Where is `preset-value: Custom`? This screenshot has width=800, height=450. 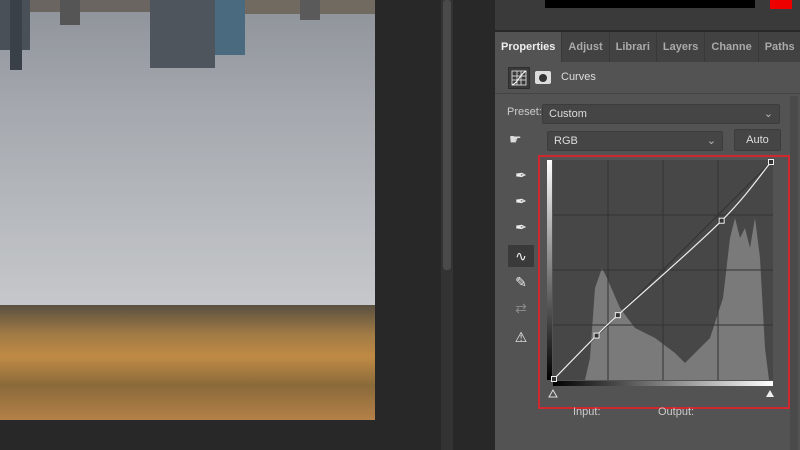 preset-value: Custom is located at coordinates (568, 114).